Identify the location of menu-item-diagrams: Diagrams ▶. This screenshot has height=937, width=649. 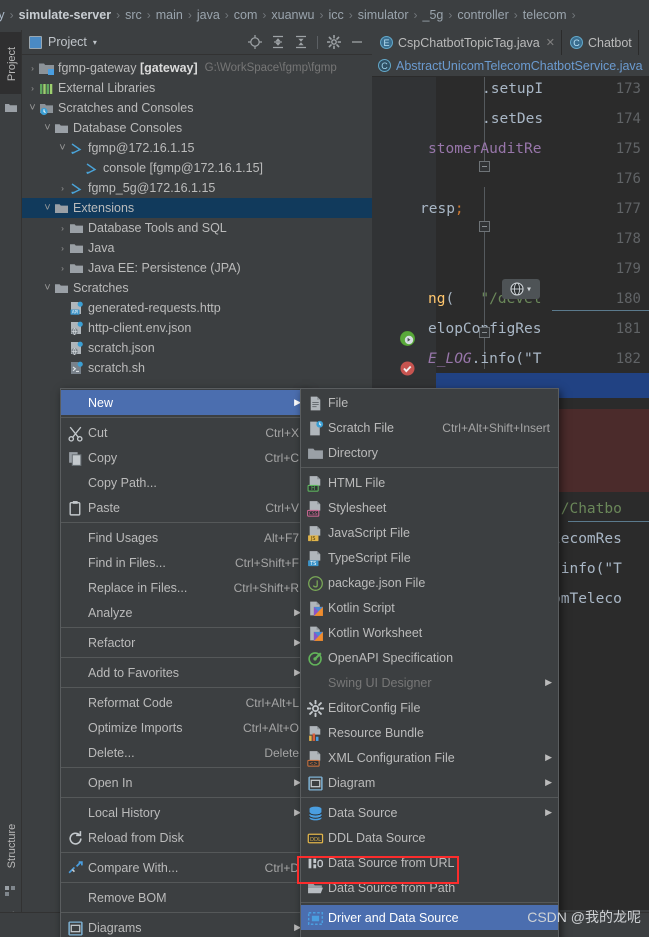
(184, 926).